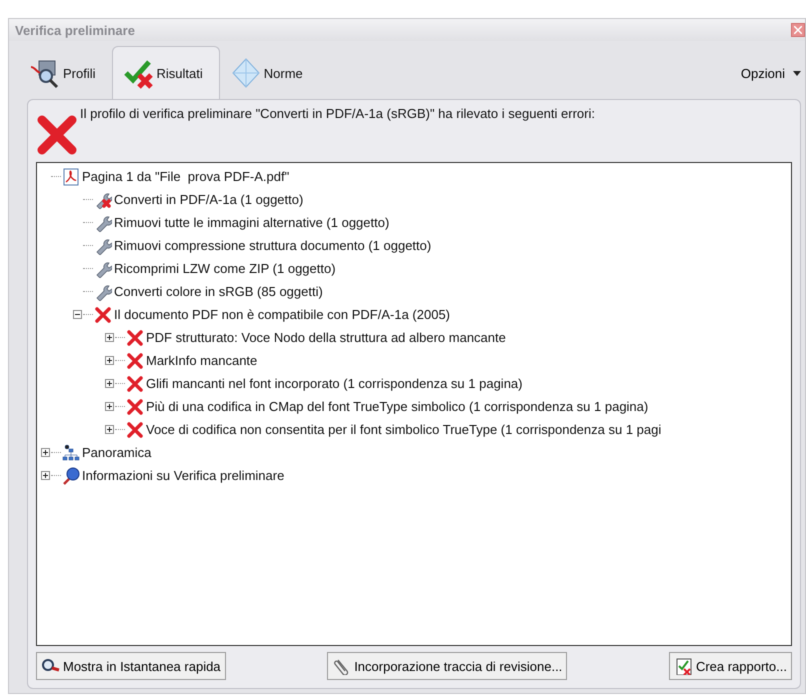 This screenshot has width=806, height=699. I want to click on tree-item: Converti colore in sRGB (85 oggetti), so click(218, 291).